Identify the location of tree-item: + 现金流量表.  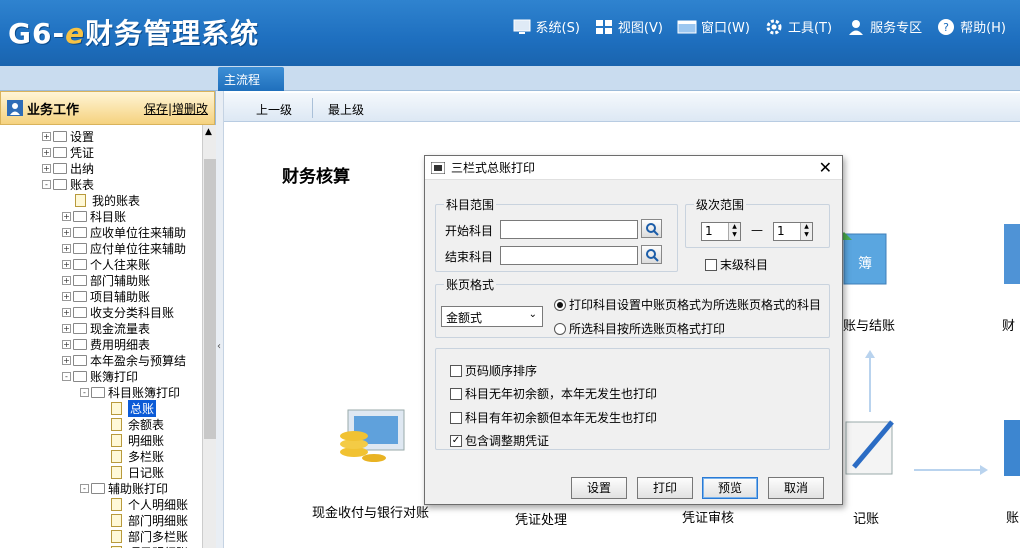
(106, 328).